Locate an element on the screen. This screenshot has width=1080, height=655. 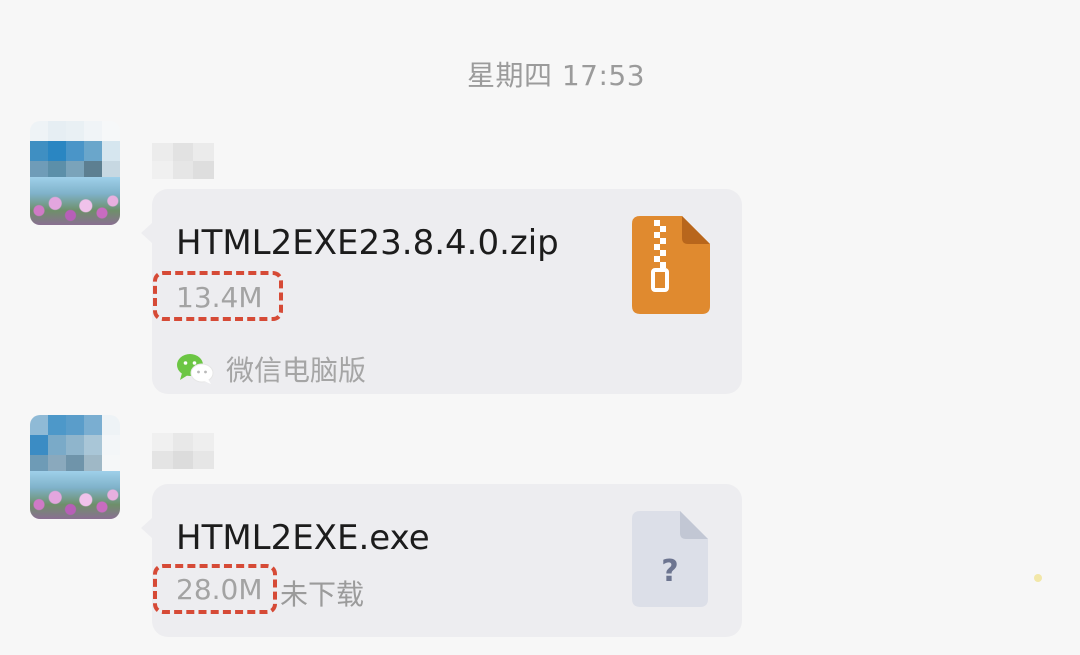
zip-file-icon is located at coordinates (671, 265).